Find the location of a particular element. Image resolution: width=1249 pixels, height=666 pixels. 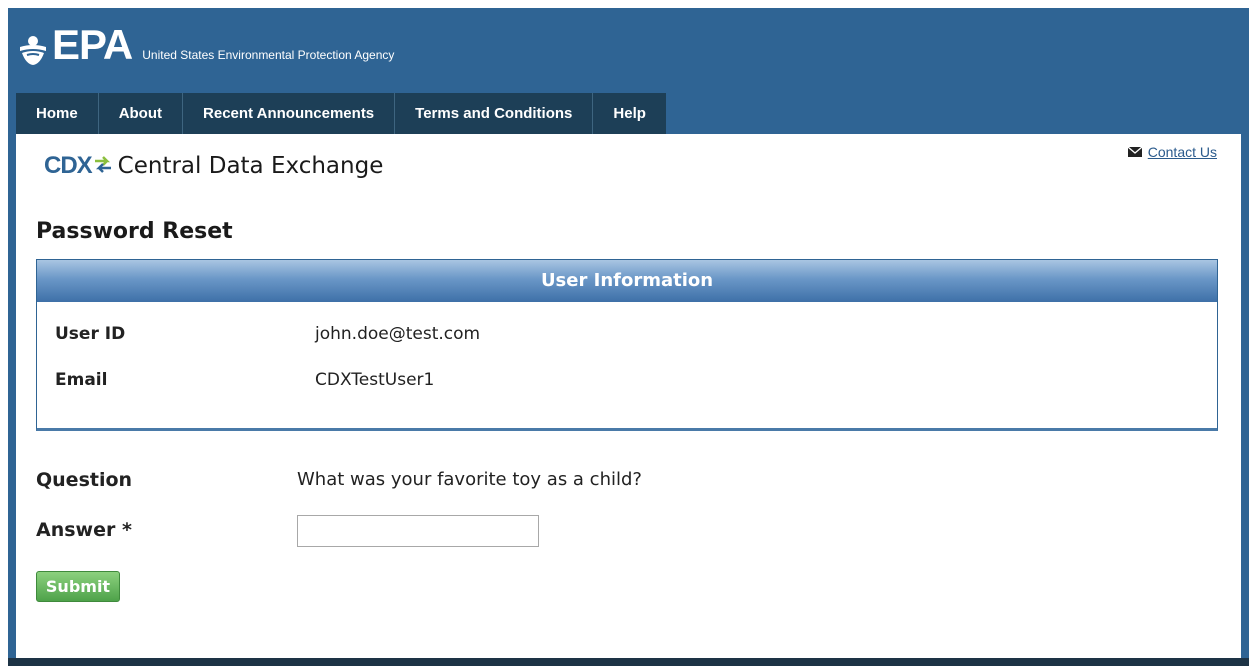

nav-help: Help is located at coordinates (629, 113).